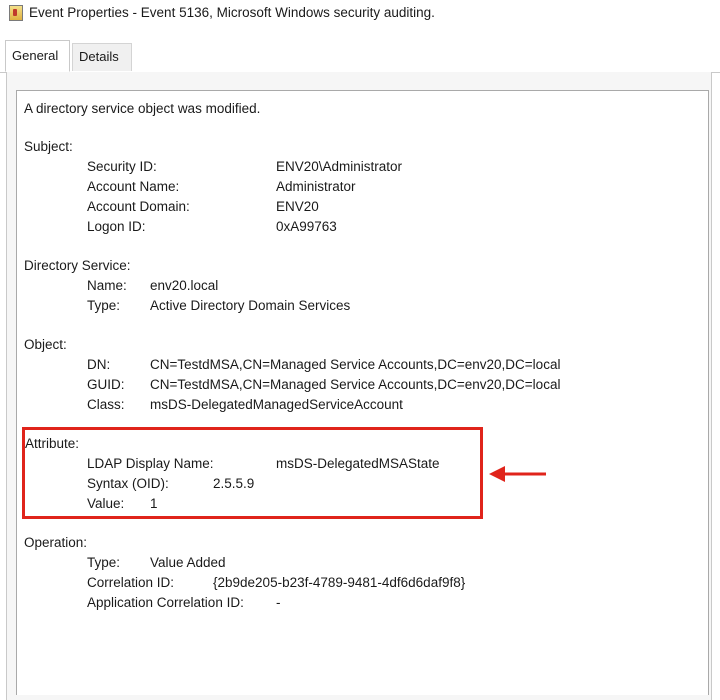  I want to click on attribute-ldap-name-label: LDAP Display Name:, so click(150, 463).